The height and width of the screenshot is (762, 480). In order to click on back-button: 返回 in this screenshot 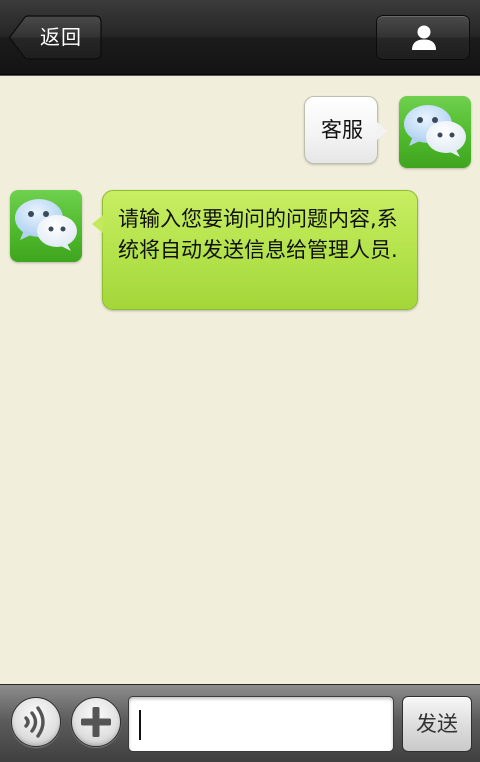, I will do `click(55, 37)`.